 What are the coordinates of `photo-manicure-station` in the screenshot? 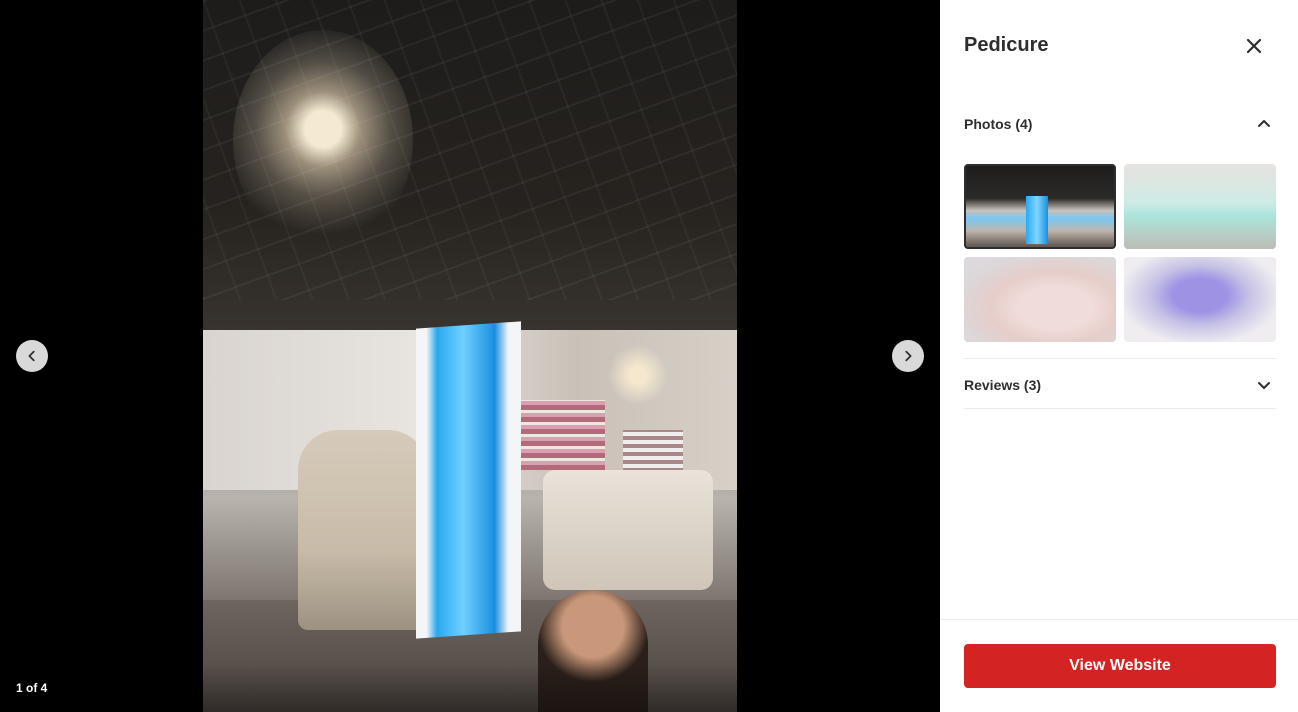 It's located at (628, 530).